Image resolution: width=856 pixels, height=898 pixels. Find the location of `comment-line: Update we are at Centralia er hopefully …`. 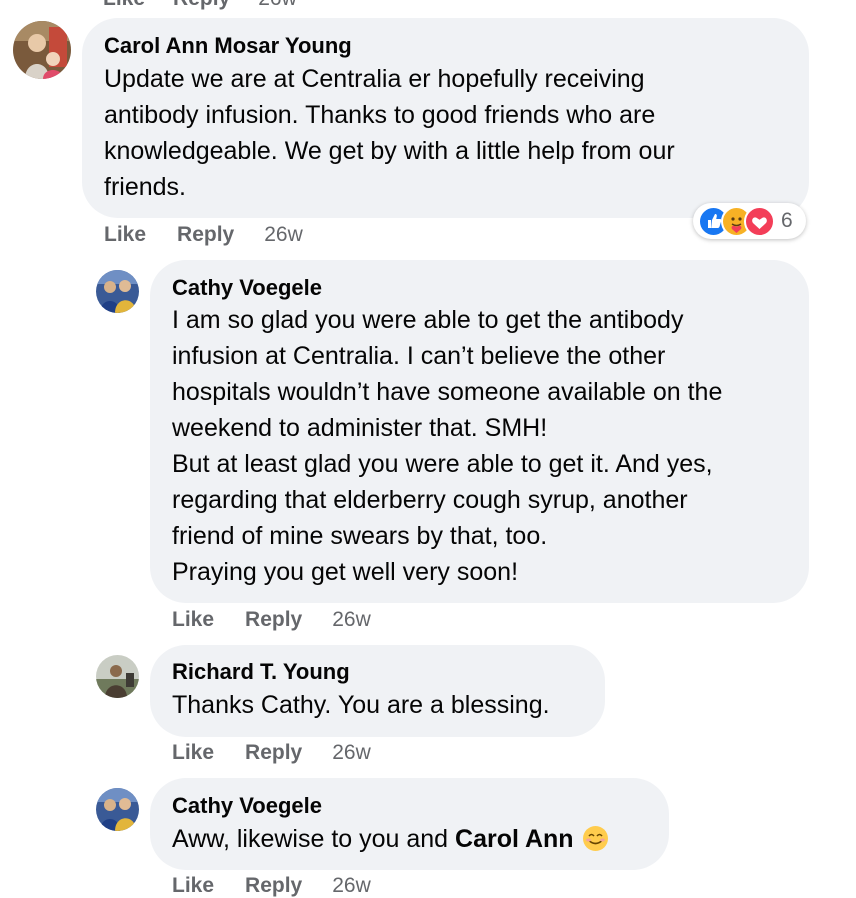

comment-line: Update we are at Centralia er hopefully … is located at coordinates (374, 79).